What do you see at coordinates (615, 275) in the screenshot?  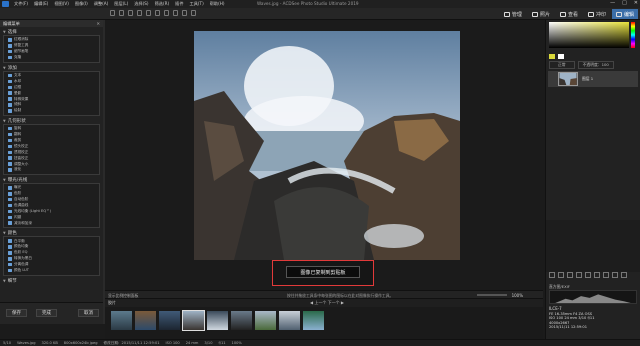 I see `fx-icon` at bounding box center [615, 275].